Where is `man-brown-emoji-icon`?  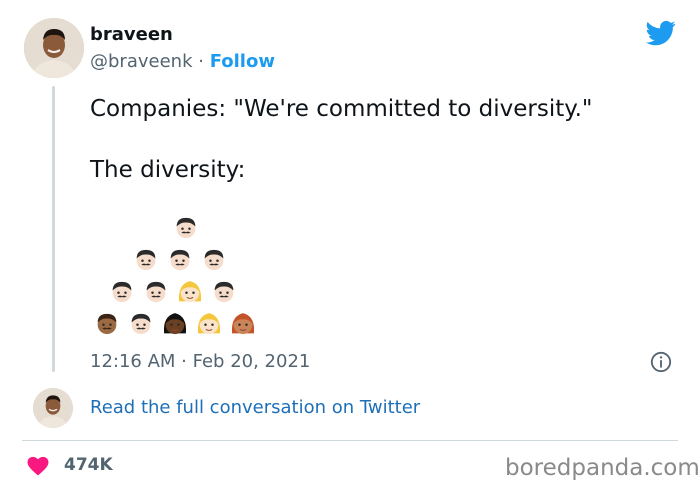 man-brown-emoji-icon is located at coordinates (107, 324).